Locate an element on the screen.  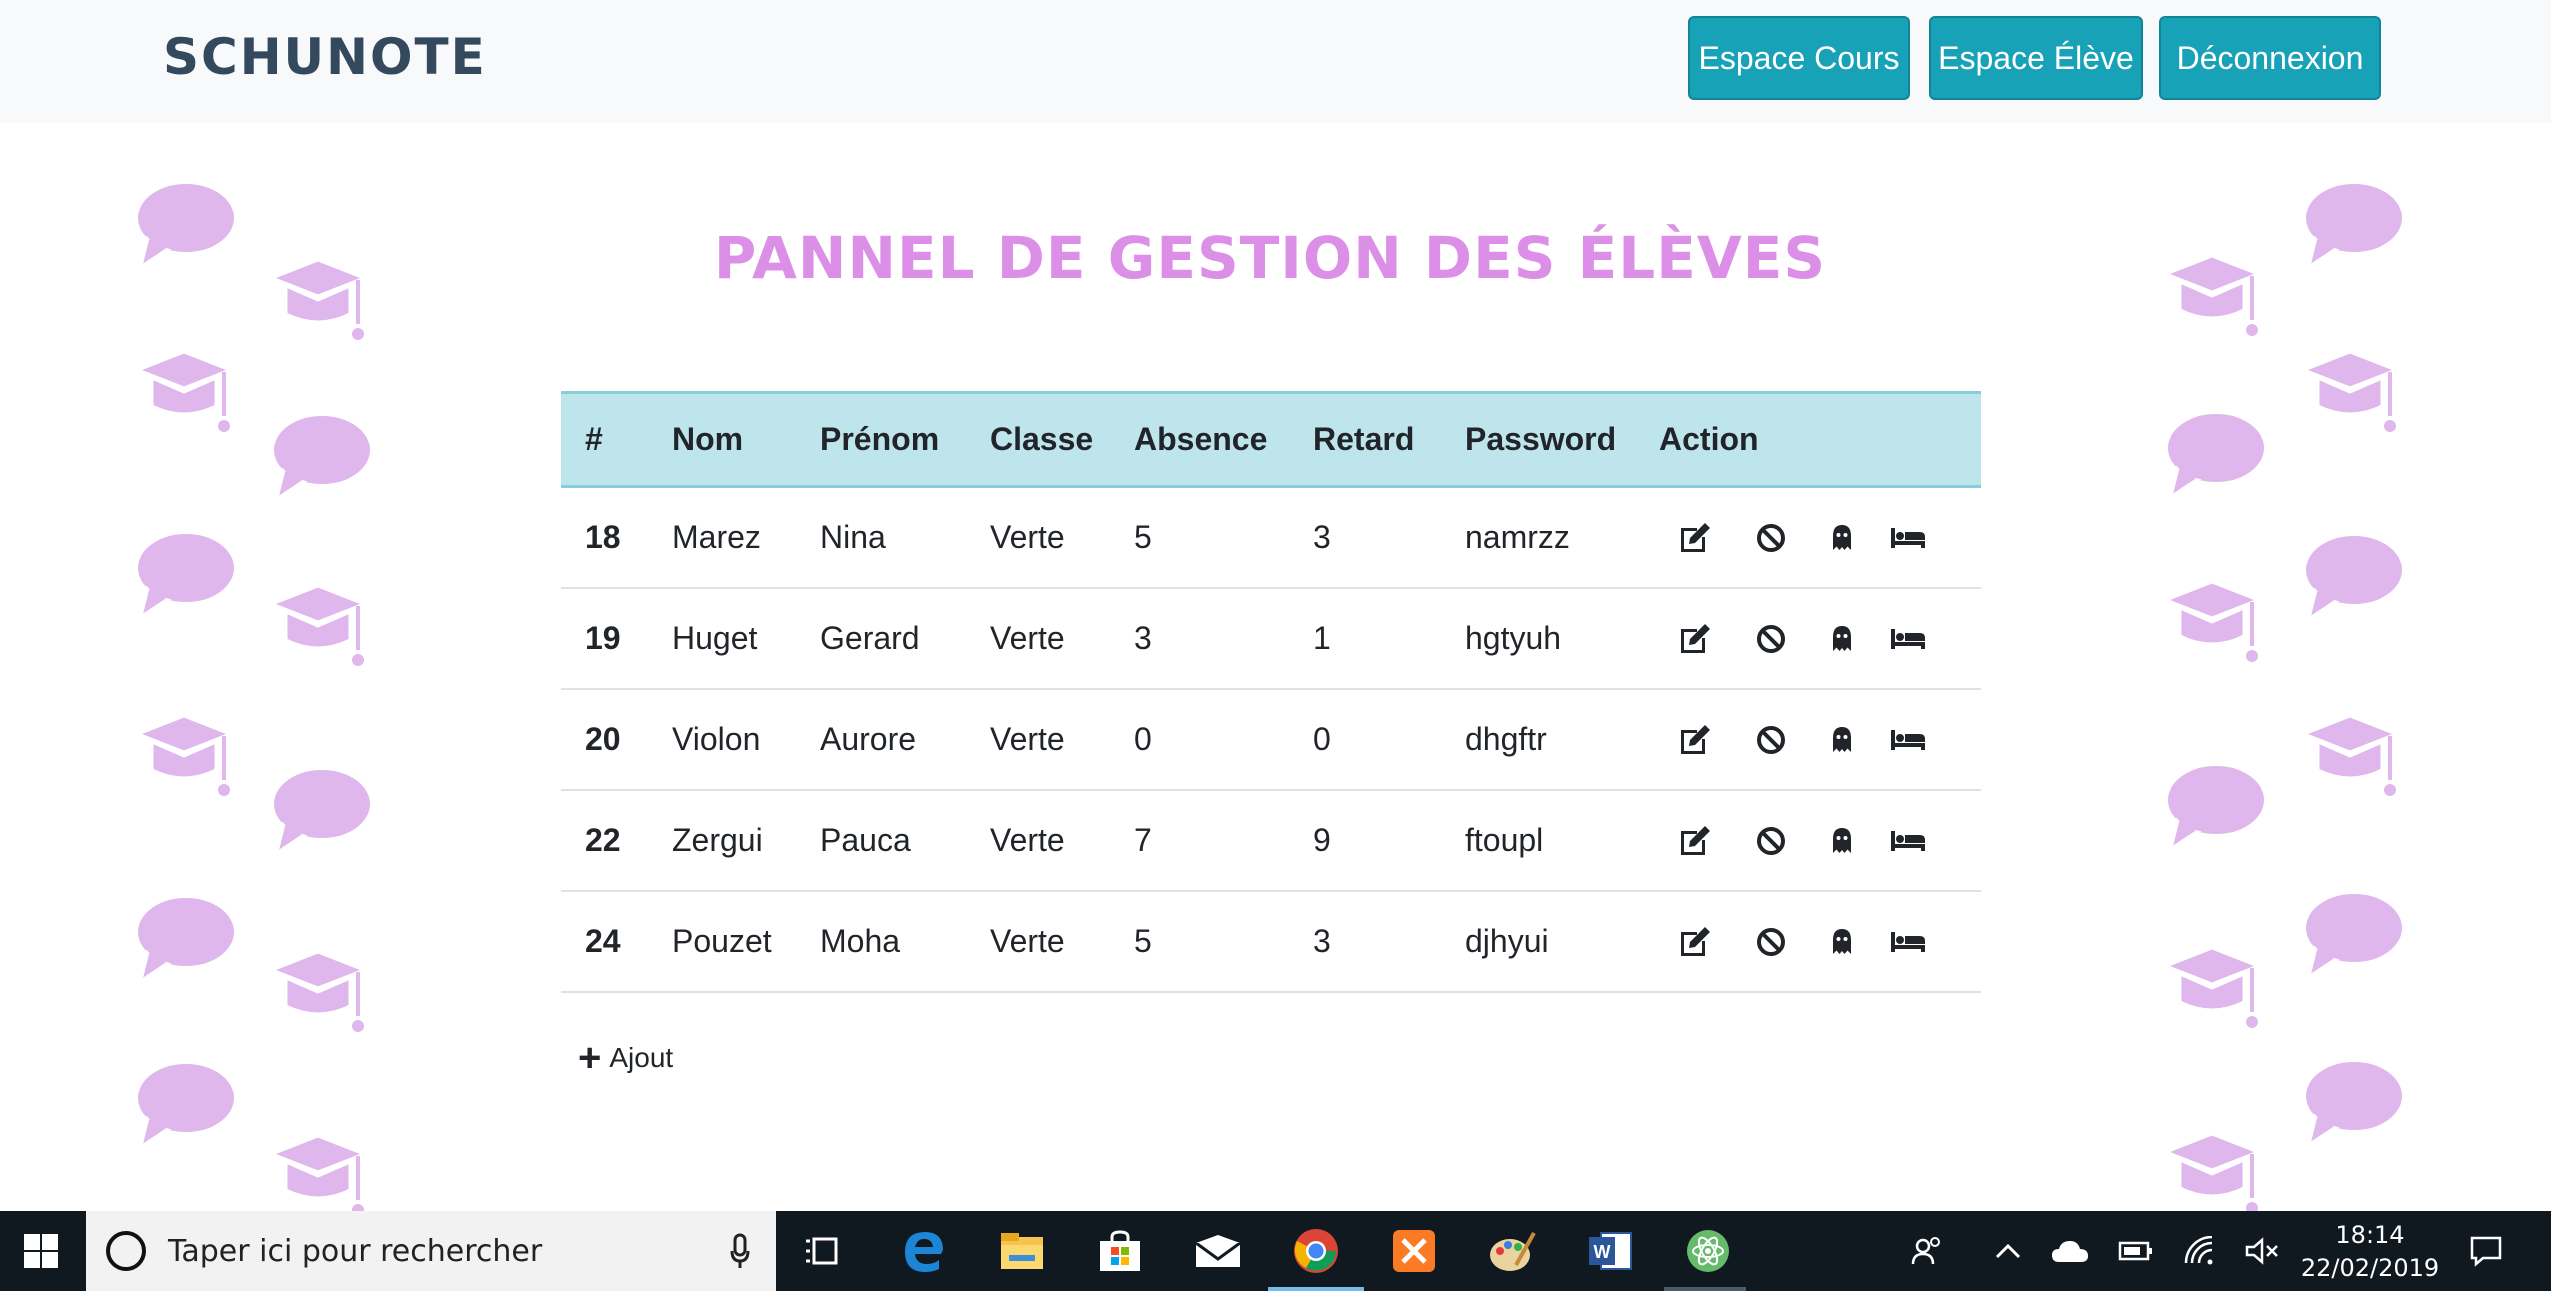
running-app-indicator is located at coordinates (1705, 1289).